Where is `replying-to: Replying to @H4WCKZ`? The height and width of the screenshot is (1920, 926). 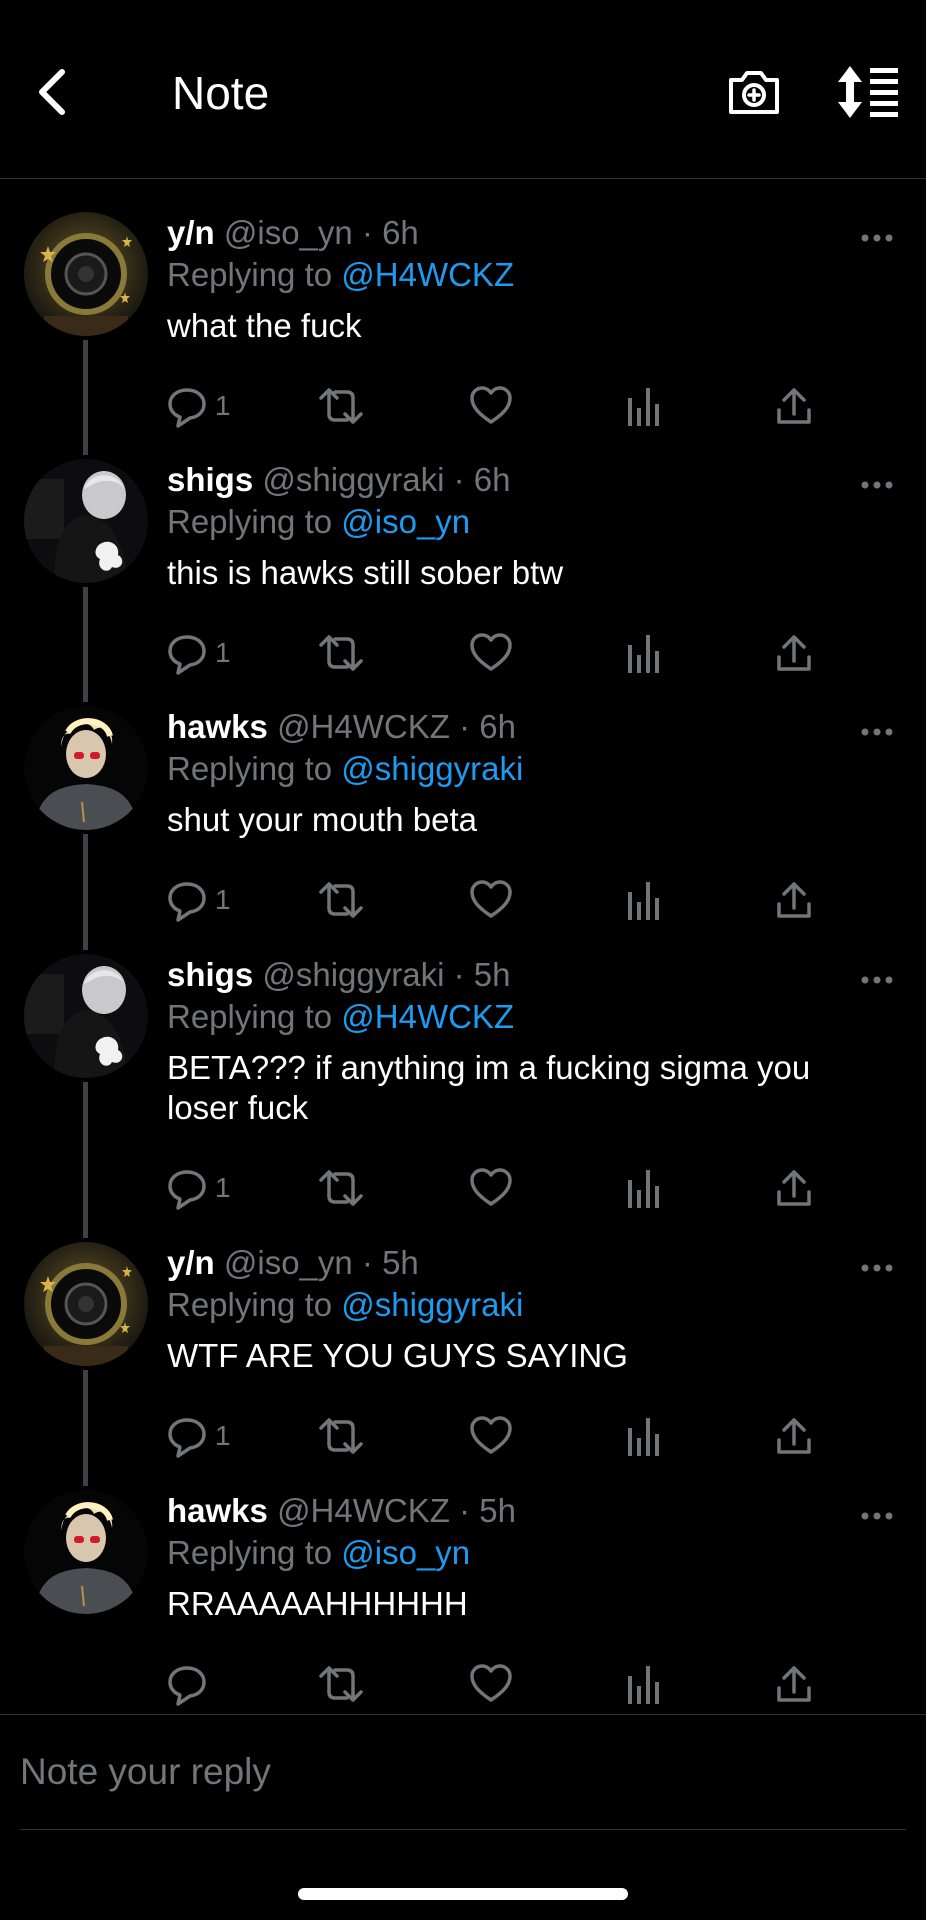 replying-to: Replying to @H4WCKZ is located at coordinates (340, 1017).